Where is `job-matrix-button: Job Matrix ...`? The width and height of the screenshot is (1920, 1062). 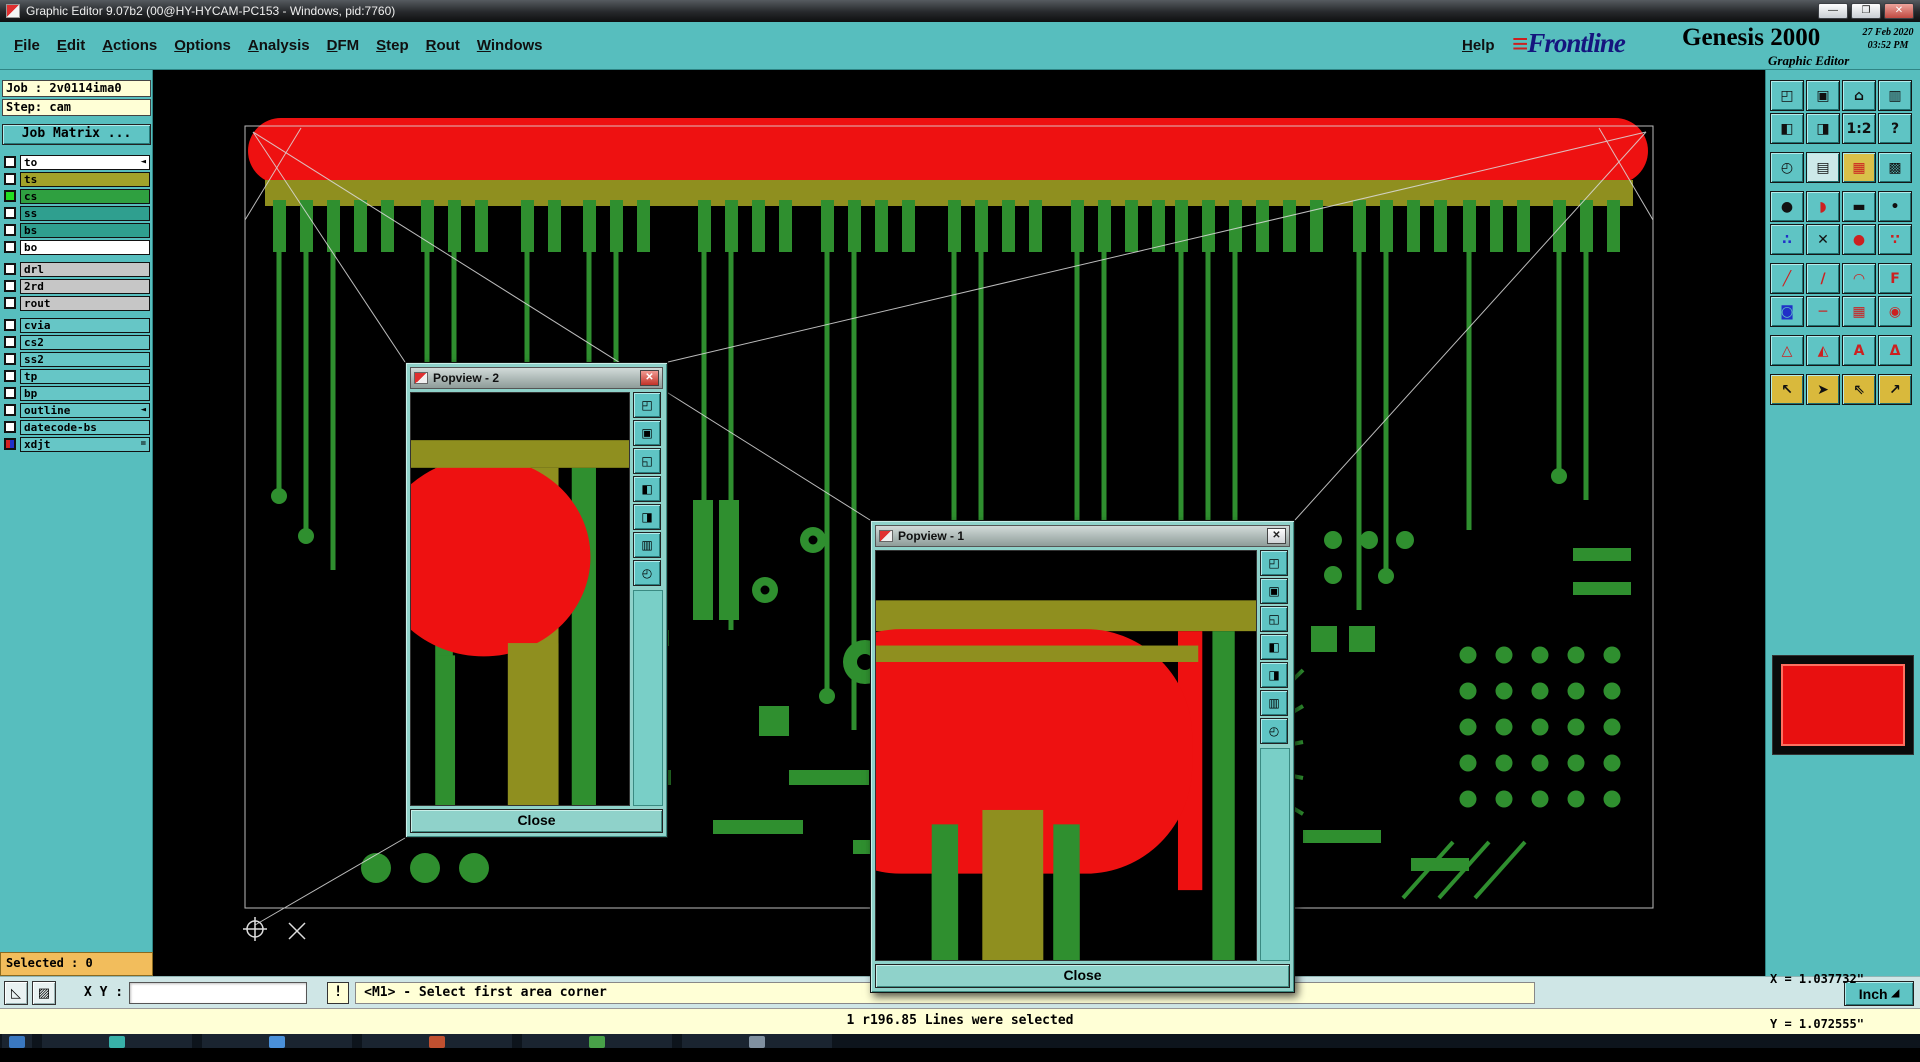
job-matrix-button: Job Matrix ... is located at coordinates (76, 134).